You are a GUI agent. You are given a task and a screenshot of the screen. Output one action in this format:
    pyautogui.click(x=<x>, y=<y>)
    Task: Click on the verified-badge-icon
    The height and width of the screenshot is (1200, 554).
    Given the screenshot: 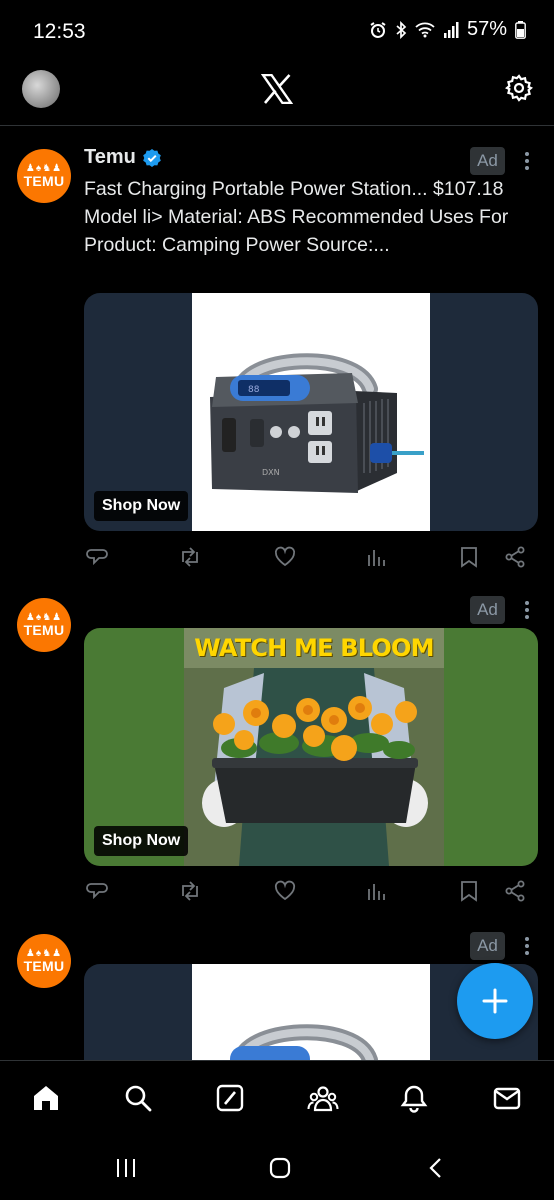 What is the action you would take?
    pyautogui.click(x=152, y=157)
    